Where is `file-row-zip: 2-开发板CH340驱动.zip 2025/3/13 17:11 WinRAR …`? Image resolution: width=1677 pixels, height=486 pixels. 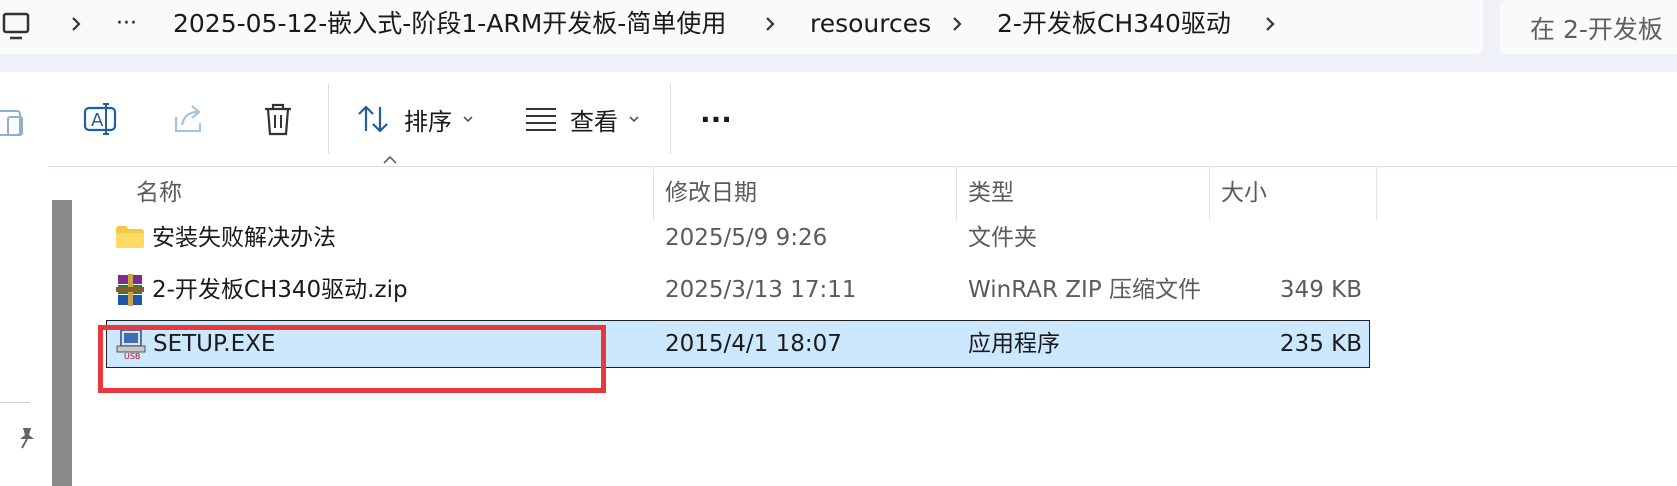
file-row-zip: 2-开发板CH340驱动.zip 2025/3/13 17:11 WinRAR … is located at coordinates (789, 290).